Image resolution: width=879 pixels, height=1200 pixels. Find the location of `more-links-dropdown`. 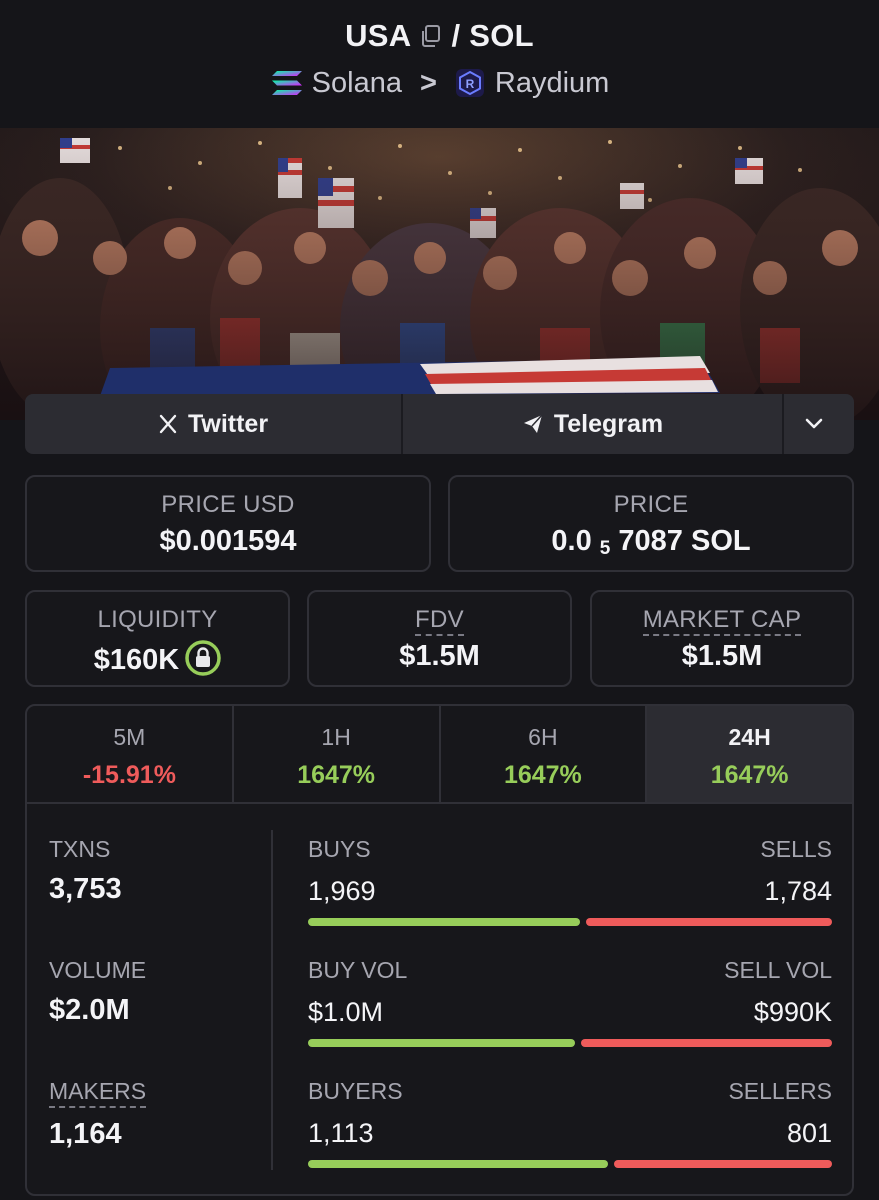

more-links-dropdown is located at coordinates (819, 424).